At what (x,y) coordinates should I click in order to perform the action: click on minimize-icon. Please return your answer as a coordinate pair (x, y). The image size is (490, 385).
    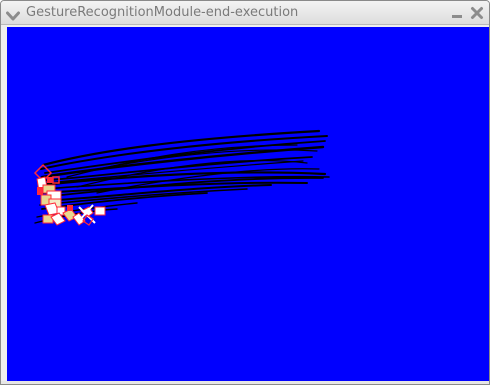
    Looking at the image, I should click on (457, 16).